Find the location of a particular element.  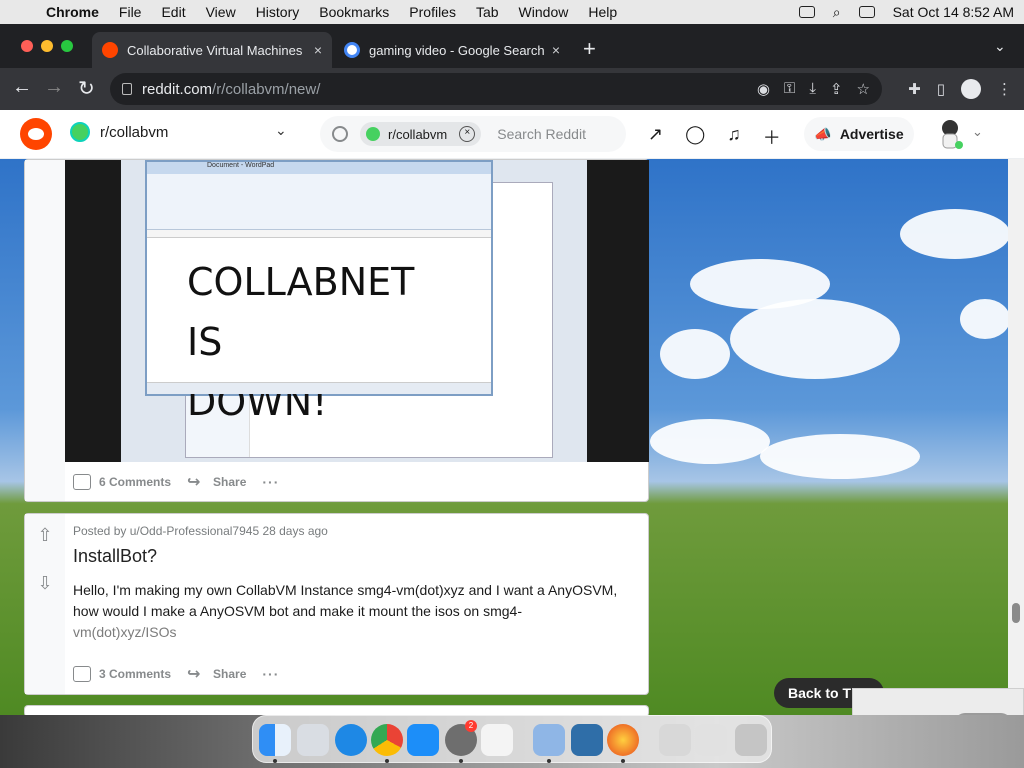

macos-dock is located at coordinates (512, 739).